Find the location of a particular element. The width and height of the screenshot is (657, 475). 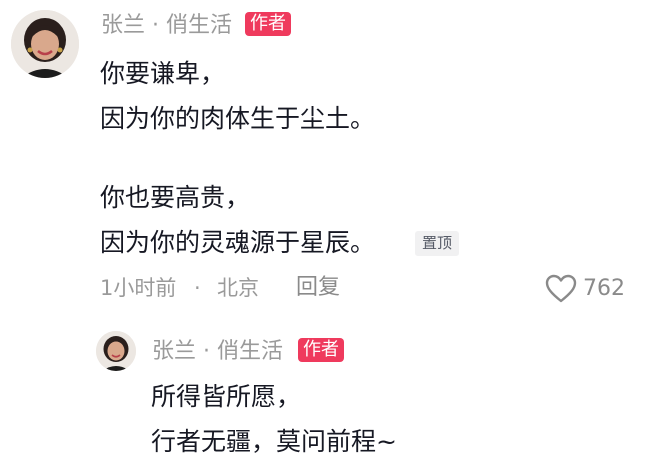

author-badge: 作者 is located at coordinates (268, 24).